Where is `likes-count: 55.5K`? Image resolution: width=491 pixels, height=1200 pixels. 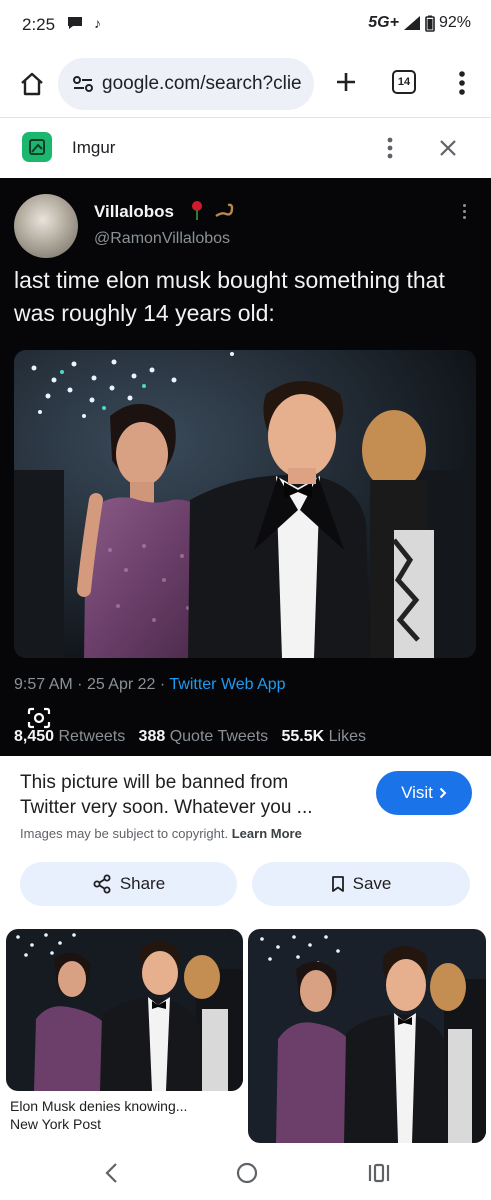
likes-count: 55.5K is located at coordinates (303, 736).